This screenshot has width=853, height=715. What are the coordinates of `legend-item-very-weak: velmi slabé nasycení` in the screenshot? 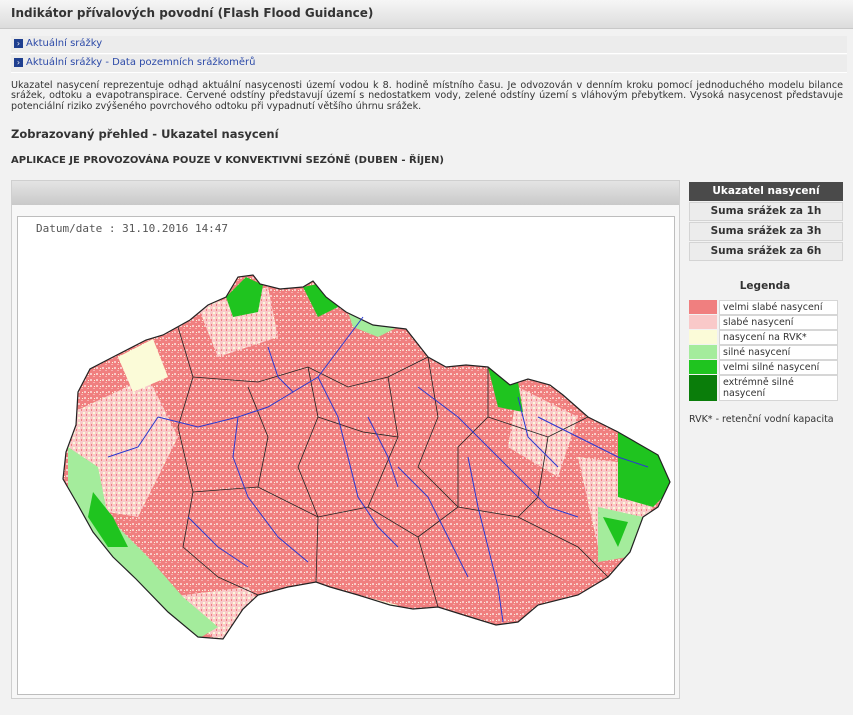 It's located at (765, 307).